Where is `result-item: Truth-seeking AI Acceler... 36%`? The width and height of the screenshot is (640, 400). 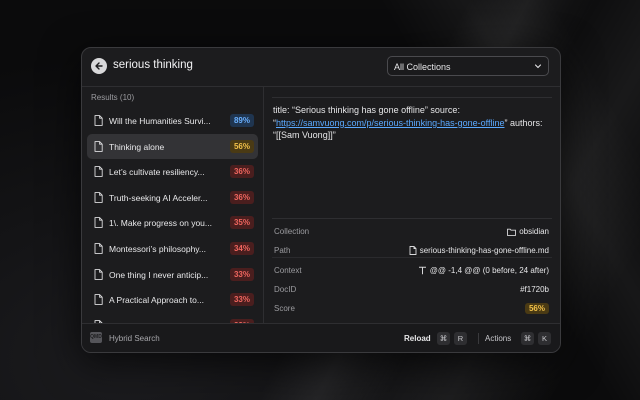 result-item: Truth-seeking AI Acceler... 36% is located at coordinates (172, 198).